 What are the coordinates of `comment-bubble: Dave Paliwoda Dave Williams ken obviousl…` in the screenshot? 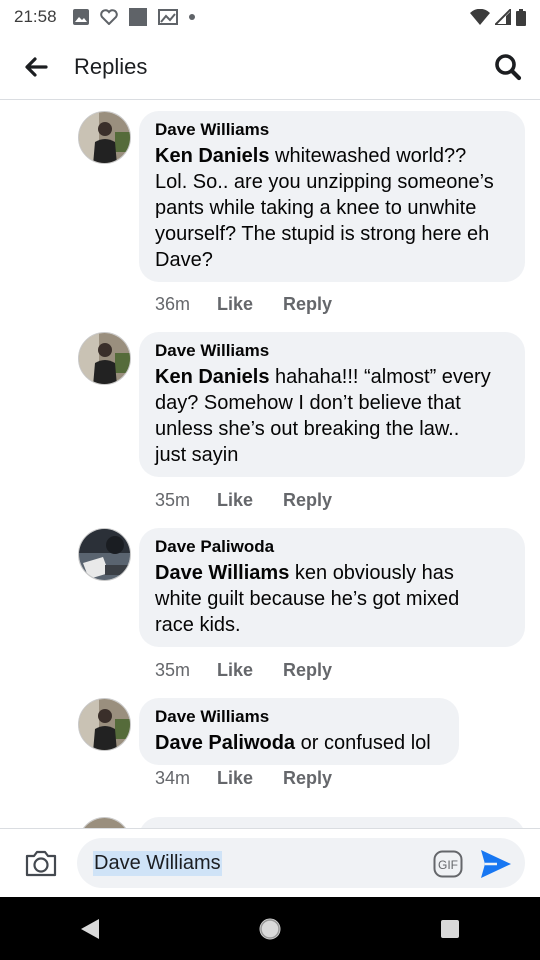 It's located at (332, 587).